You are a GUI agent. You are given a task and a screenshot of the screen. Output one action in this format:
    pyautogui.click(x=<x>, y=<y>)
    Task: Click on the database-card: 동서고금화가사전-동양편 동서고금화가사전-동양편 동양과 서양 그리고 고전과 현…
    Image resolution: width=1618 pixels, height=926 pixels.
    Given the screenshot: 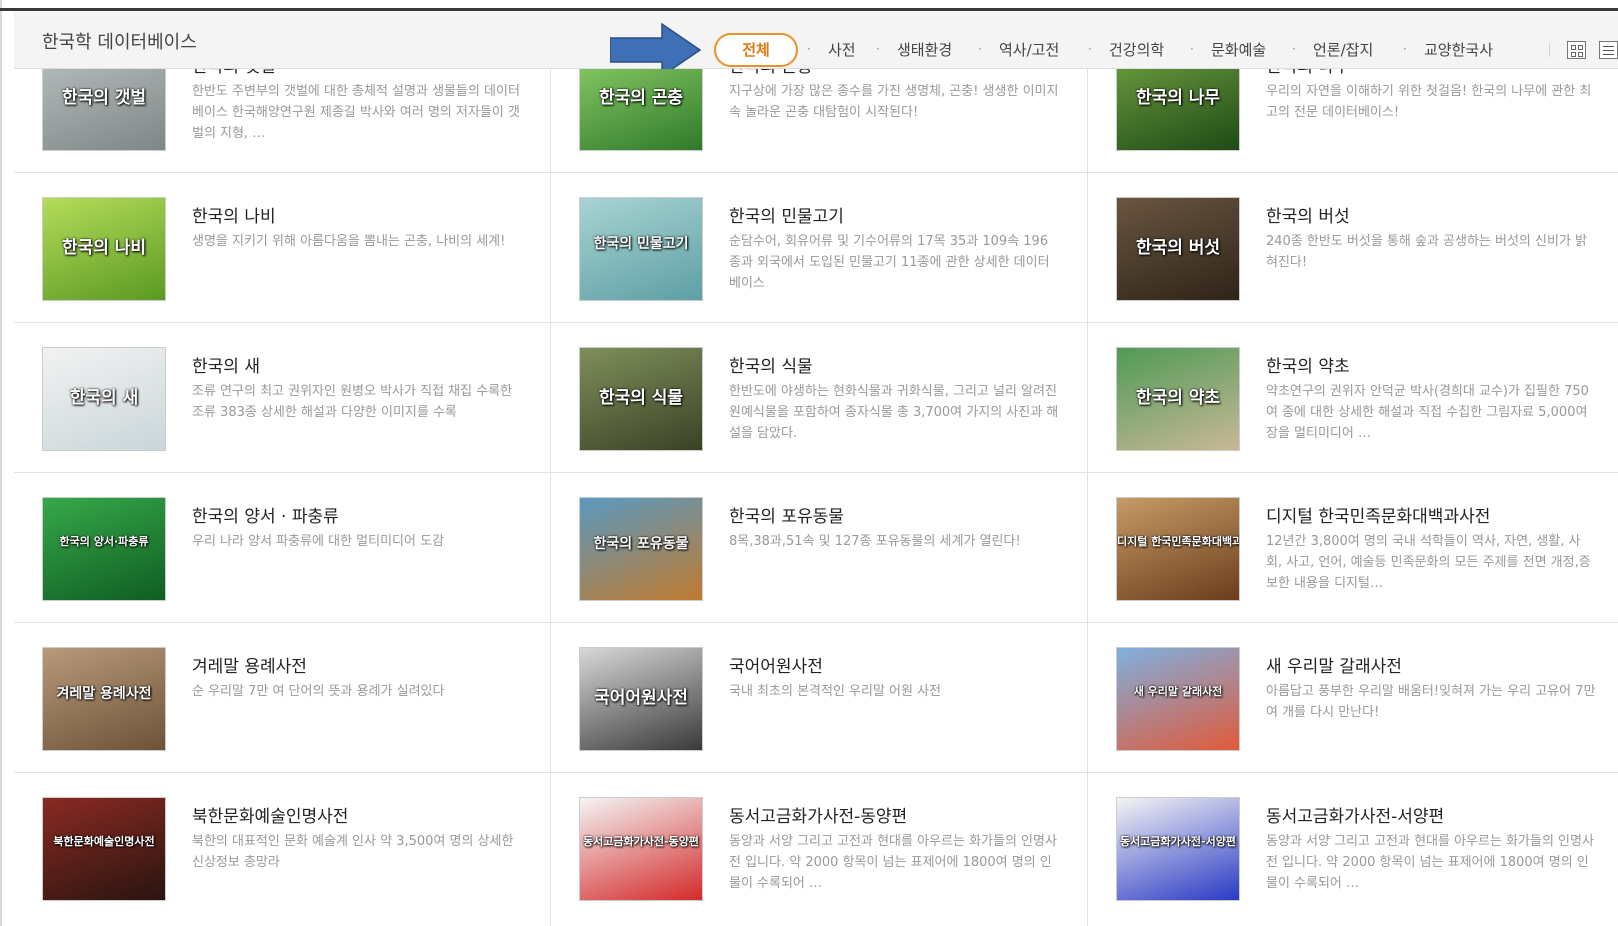 What is the action you would take?
    pyautogui.click(x=811, y=848)
    